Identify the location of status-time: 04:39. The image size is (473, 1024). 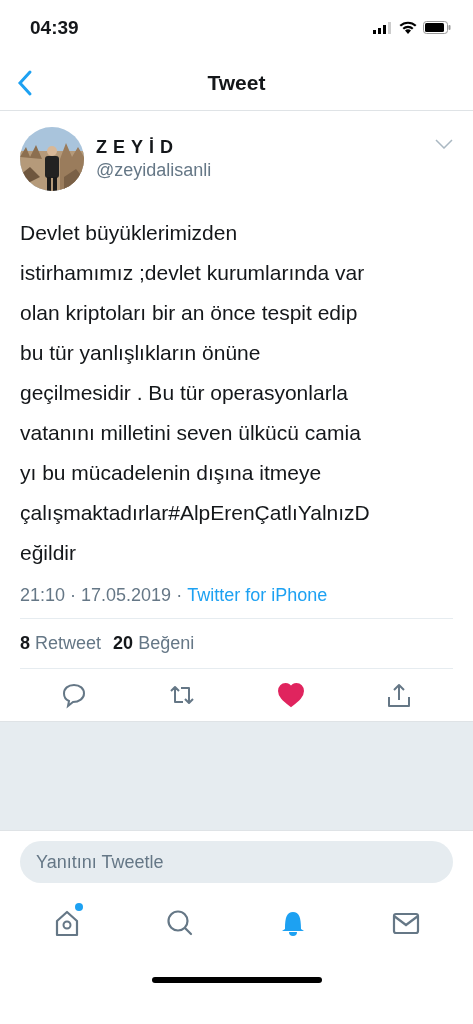
(54, 27).